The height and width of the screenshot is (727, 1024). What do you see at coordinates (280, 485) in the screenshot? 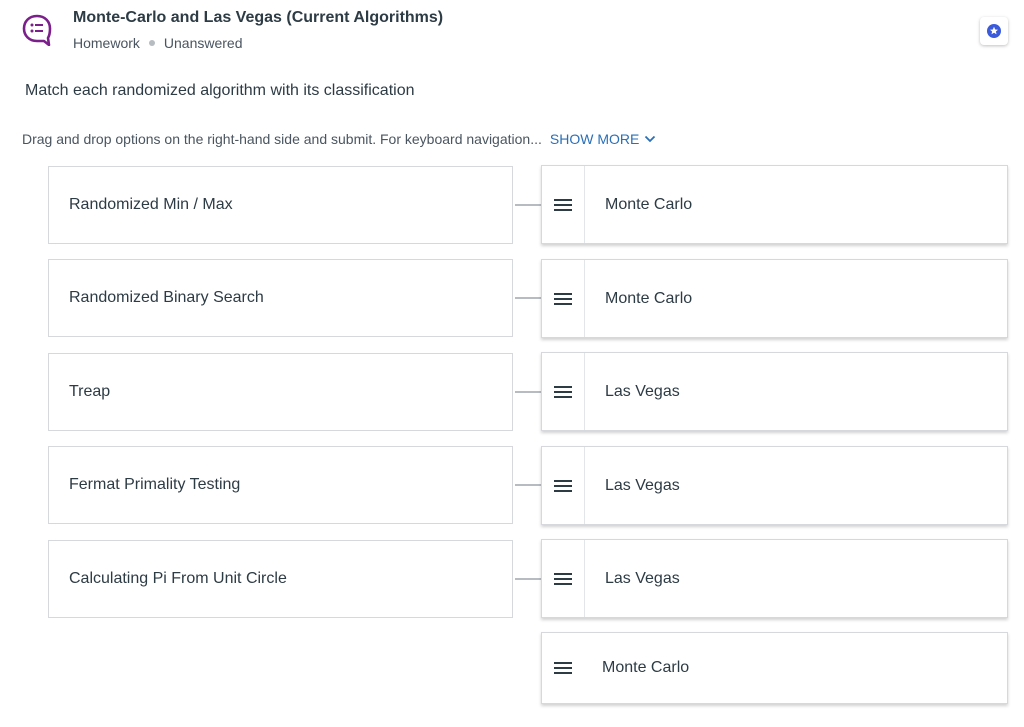
I see `match-item: Fermat Primality Testing` at bounding box center [280, 485].